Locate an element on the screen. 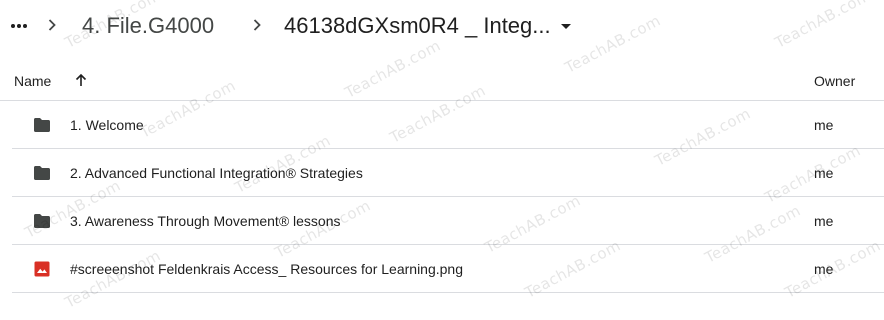  column-header-owner: Owner is located at coordinates (834, 81).